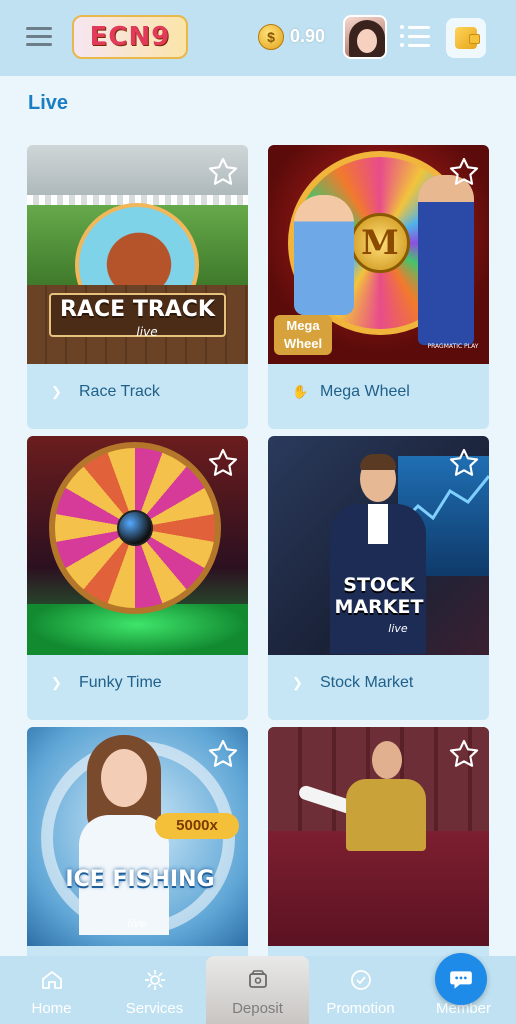 This screenshot has height=1024, width=516. Describe the element at coordinates (365, 37) in the screenshot. I see `user-avatar` at that location.